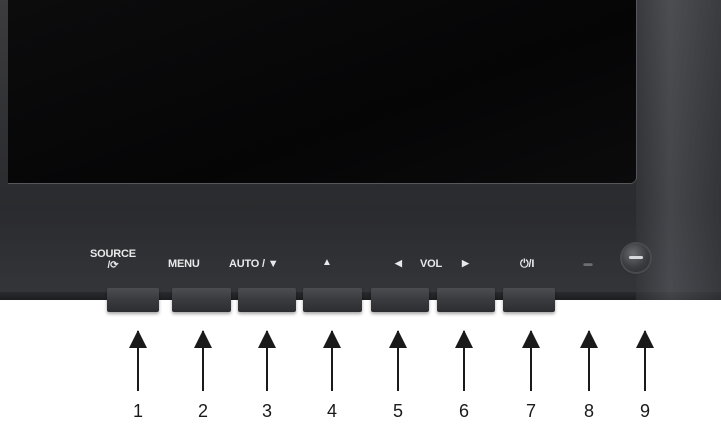  Describe the element at coordinates (267, 300) in the screenshot. I see `auto-down-button` at that location.